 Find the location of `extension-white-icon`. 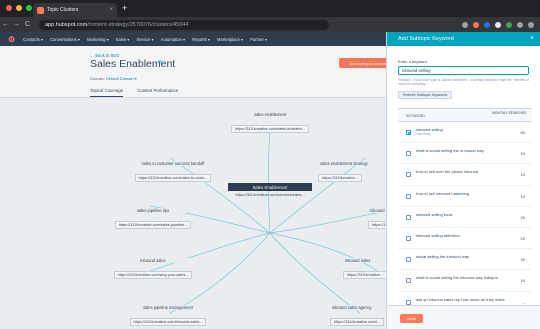

extension-white-icon is located at coordinates (498, 24).